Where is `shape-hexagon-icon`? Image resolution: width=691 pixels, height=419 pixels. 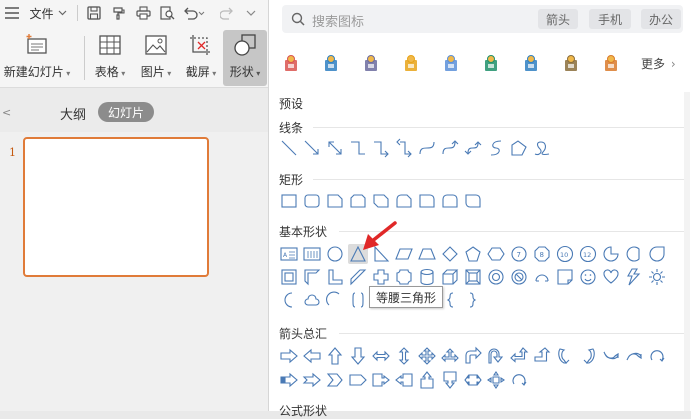
shape-hexagon-icon is located at coordinates (496, 254).